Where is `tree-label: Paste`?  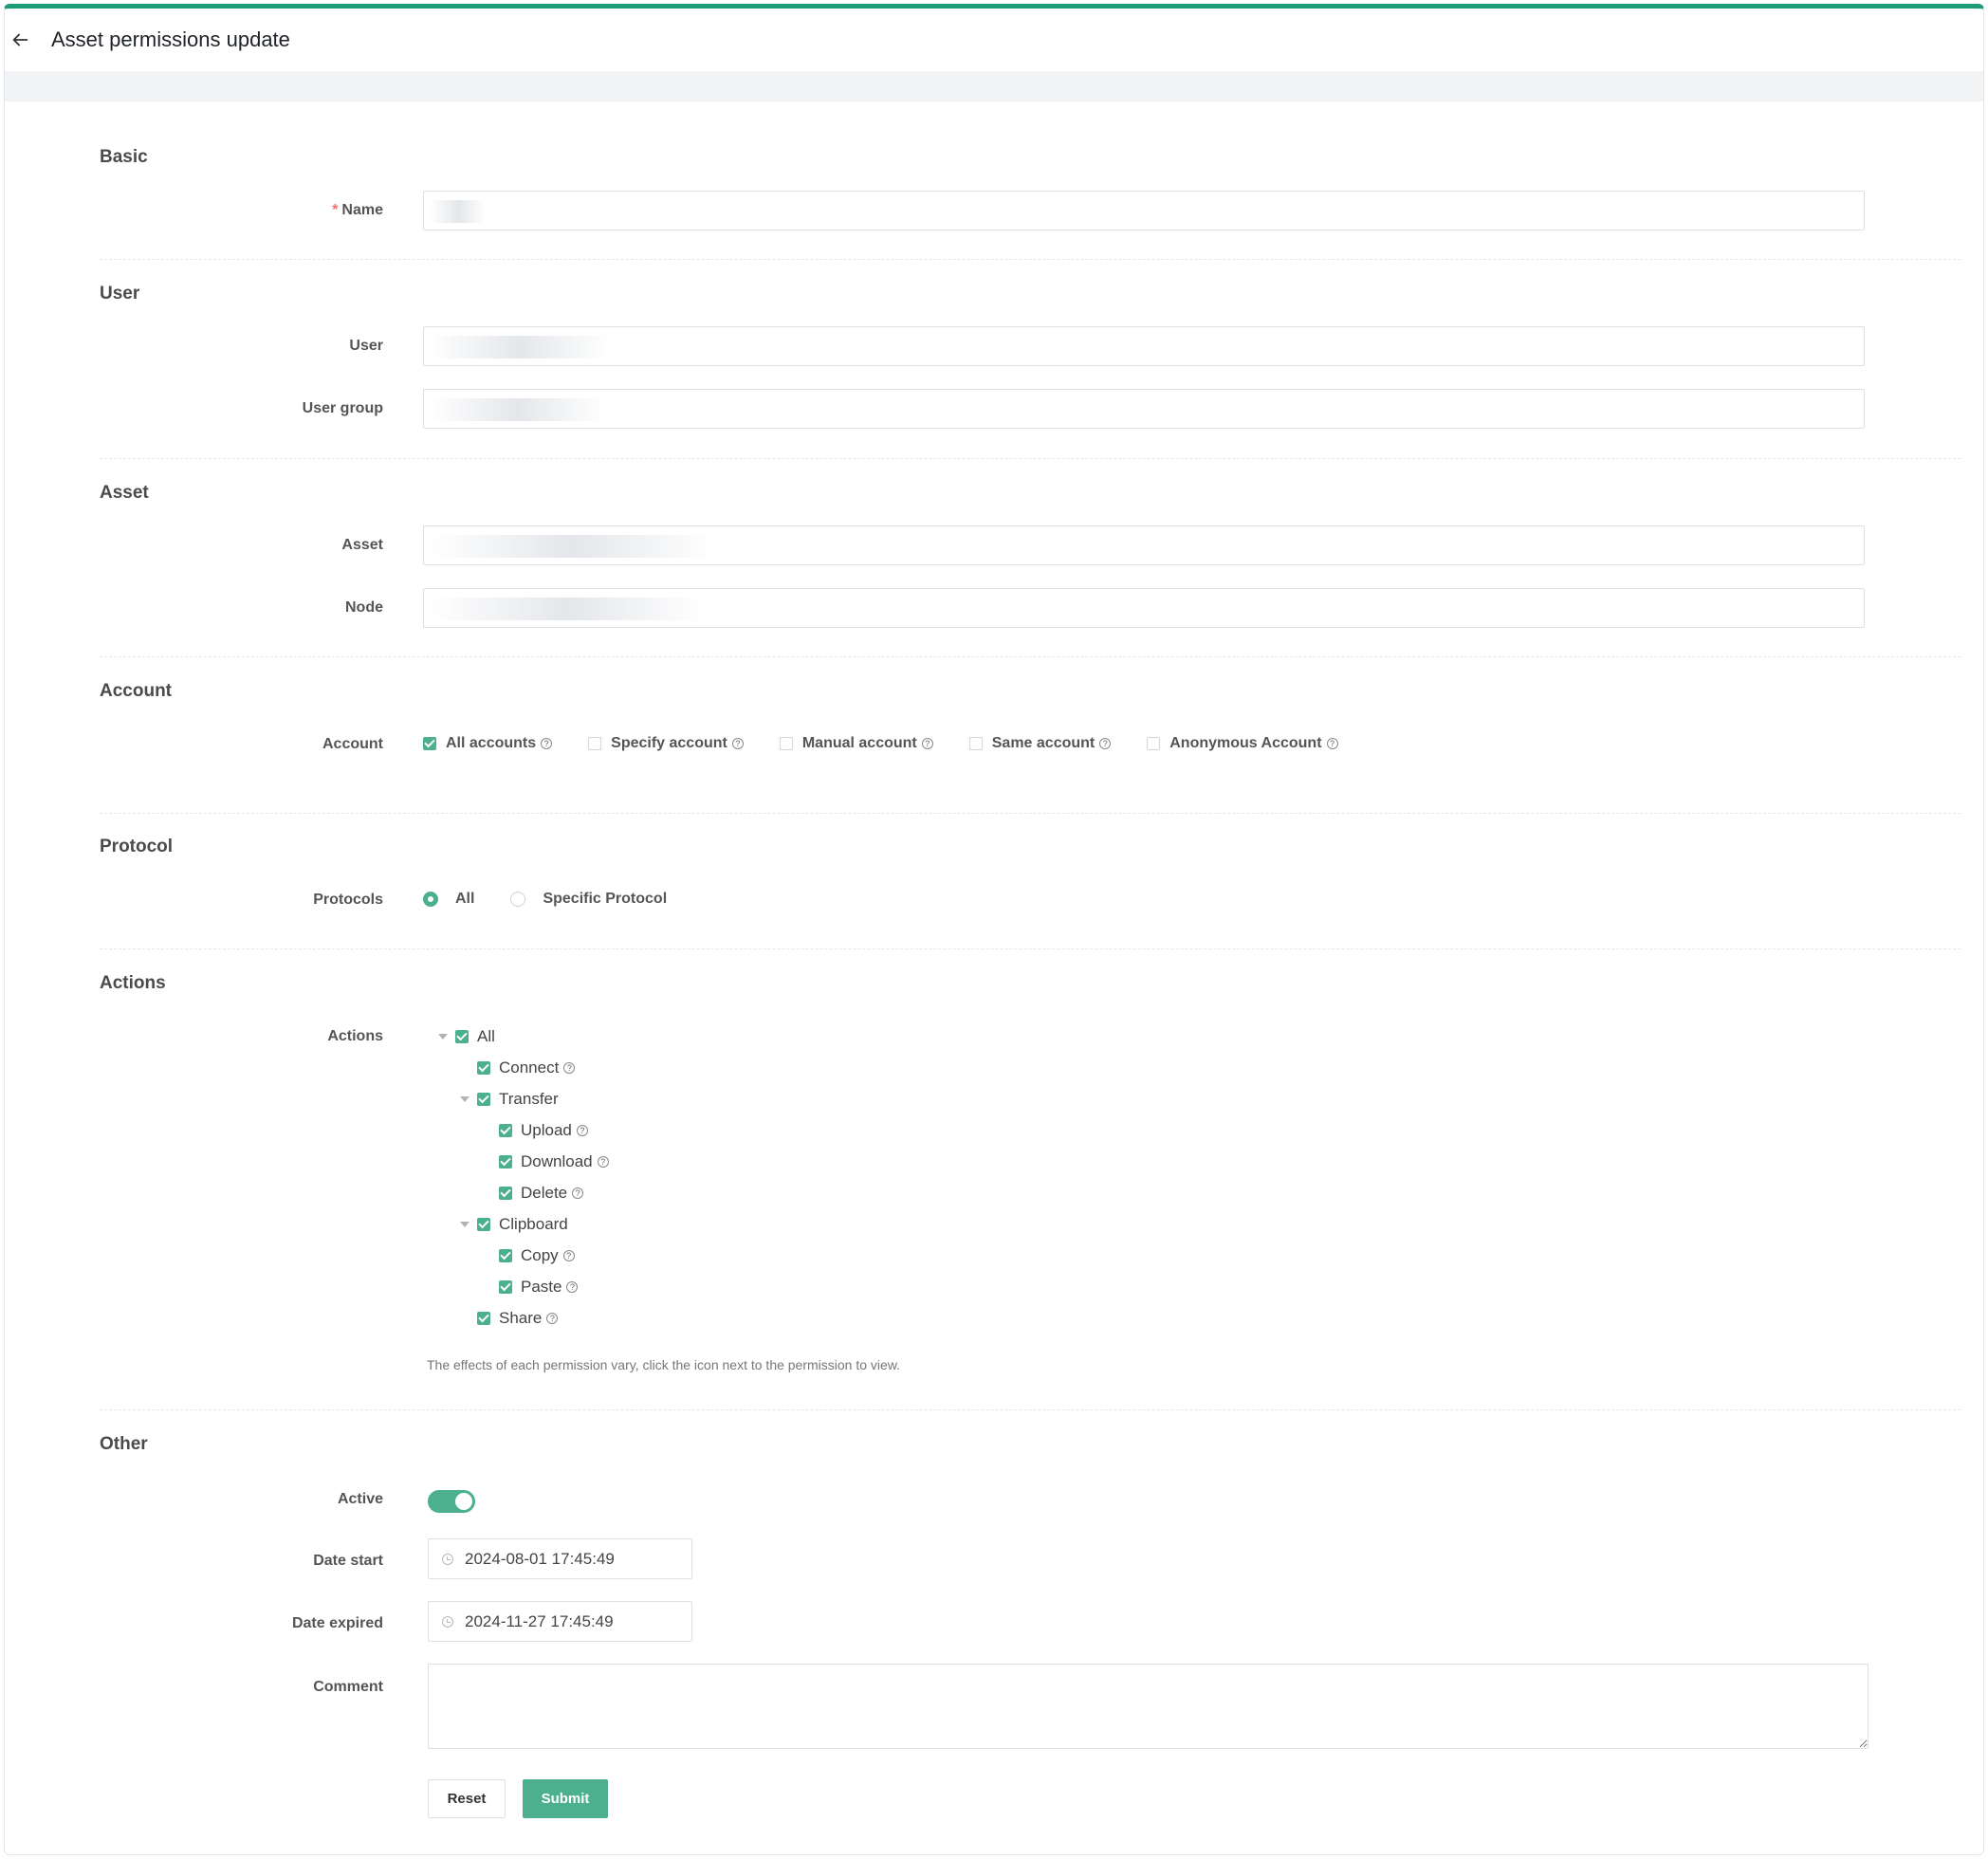
tree-label: Paste is located at coordinates (541, 1287).